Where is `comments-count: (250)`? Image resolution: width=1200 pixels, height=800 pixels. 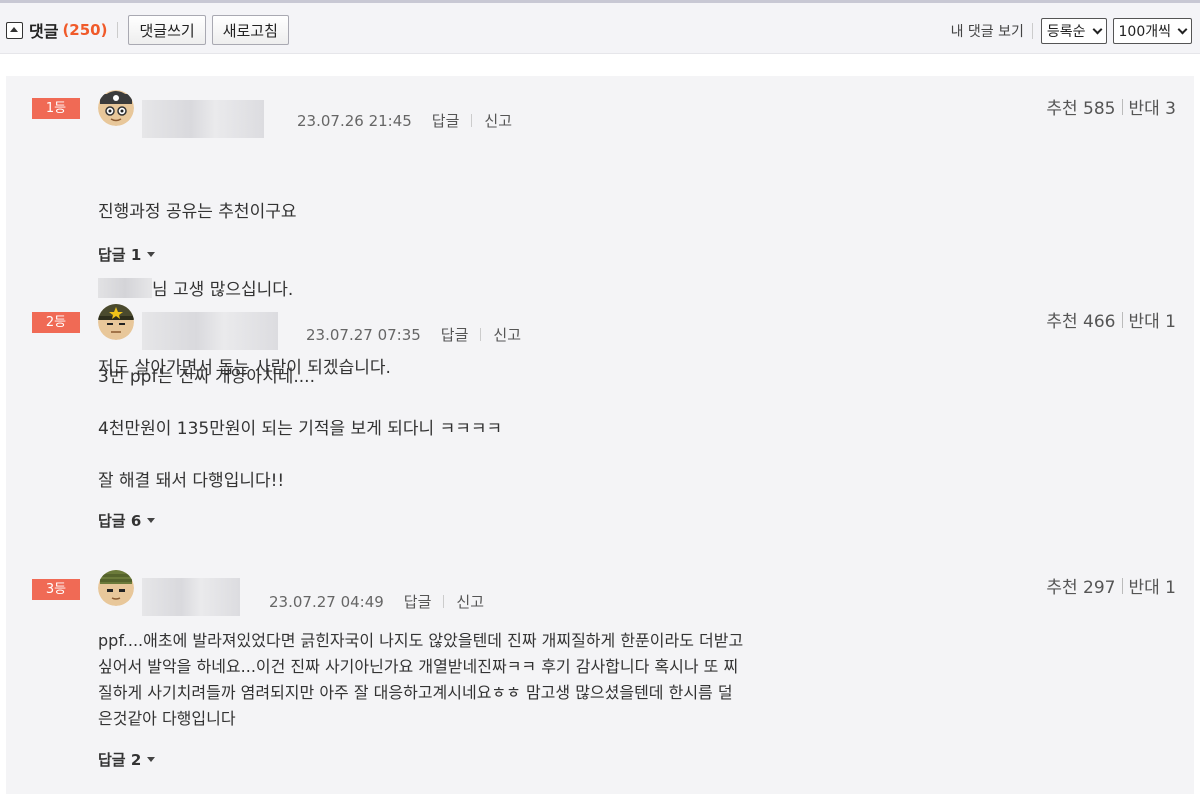
comments-count: (250) is located at coordinates (85, 30).